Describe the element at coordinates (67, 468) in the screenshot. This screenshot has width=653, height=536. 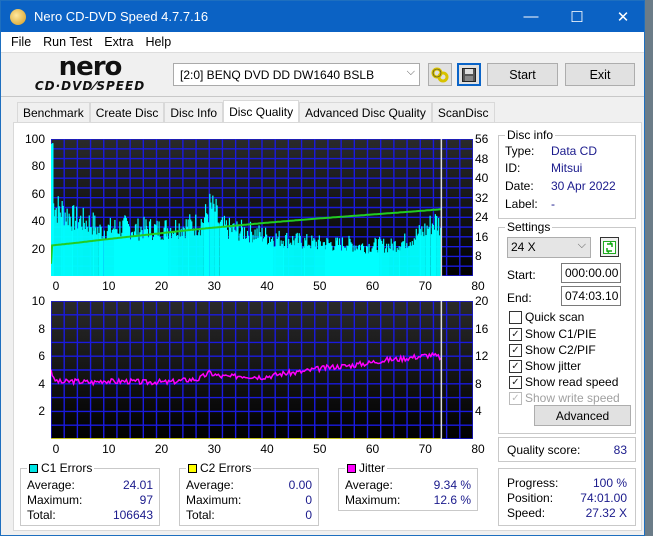
I see `c1-title: C1 Errors` at that location.